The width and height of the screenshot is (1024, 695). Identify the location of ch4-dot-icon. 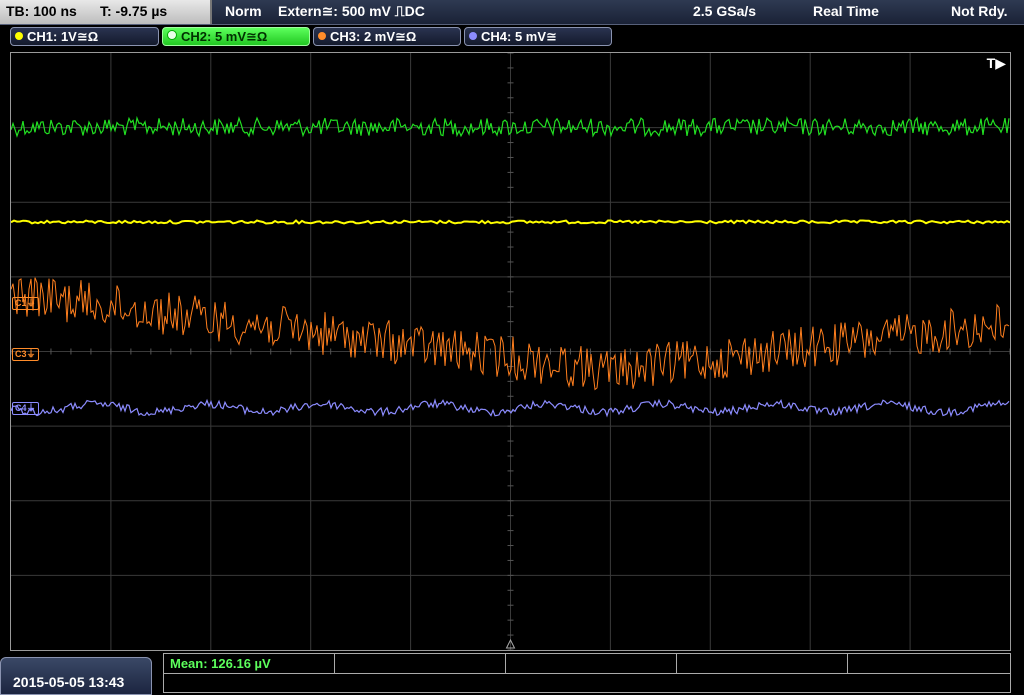
(473, 36).